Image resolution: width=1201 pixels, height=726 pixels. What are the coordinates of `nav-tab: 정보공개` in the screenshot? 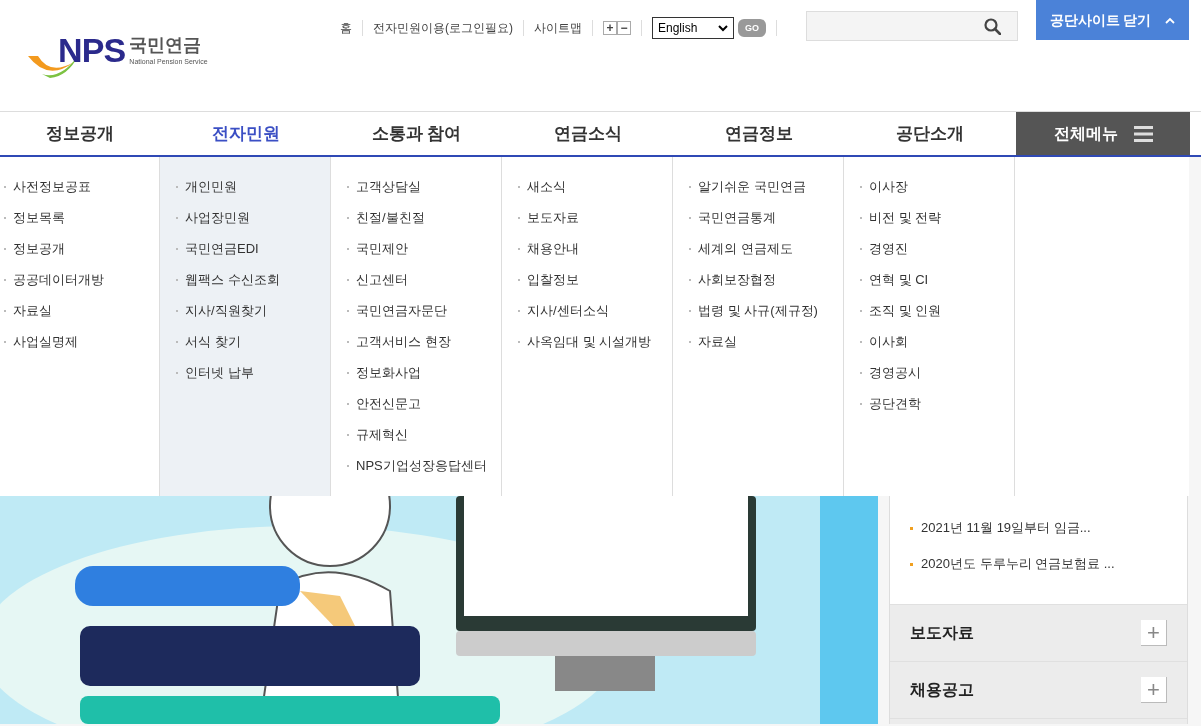 It's located at (80, 133).